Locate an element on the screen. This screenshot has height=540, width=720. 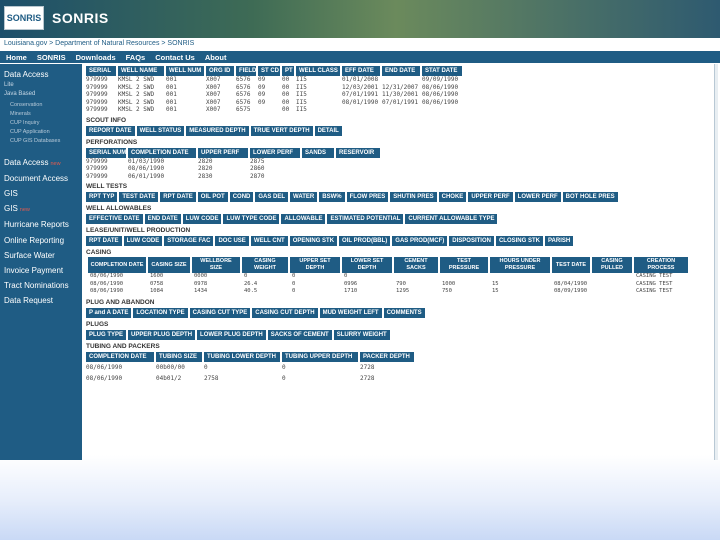
col-wellbore-size: WELLBORE SIZE is located at coordinates (216, 265).